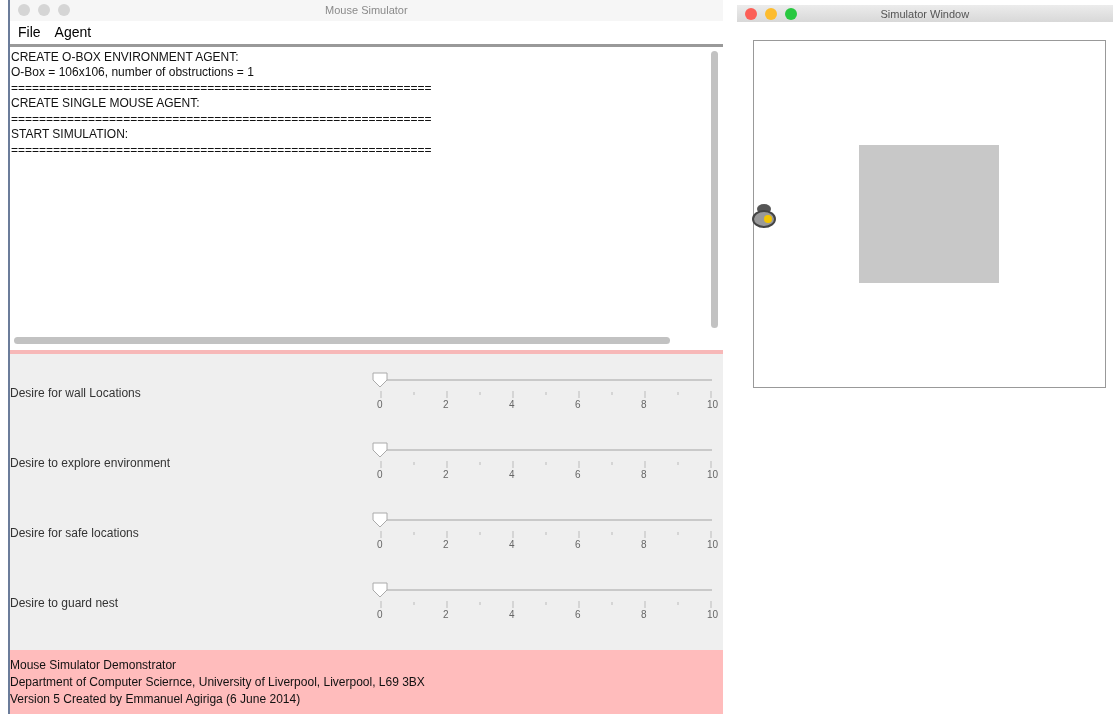 This screenshot has height=714, width=1113. Describe the element at coordinates (750, 13) in the screenshot. I see `close-window-button` at that location.